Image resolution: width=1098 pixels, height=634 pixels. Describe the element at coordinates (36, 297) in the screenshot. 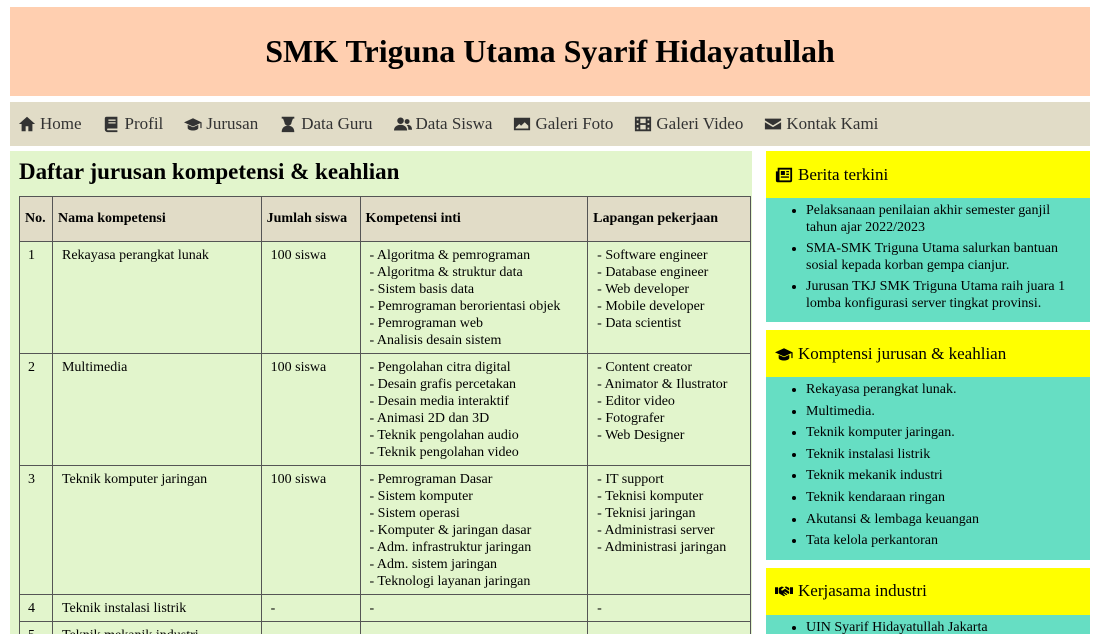

I see `cell-no: 1` at that location.